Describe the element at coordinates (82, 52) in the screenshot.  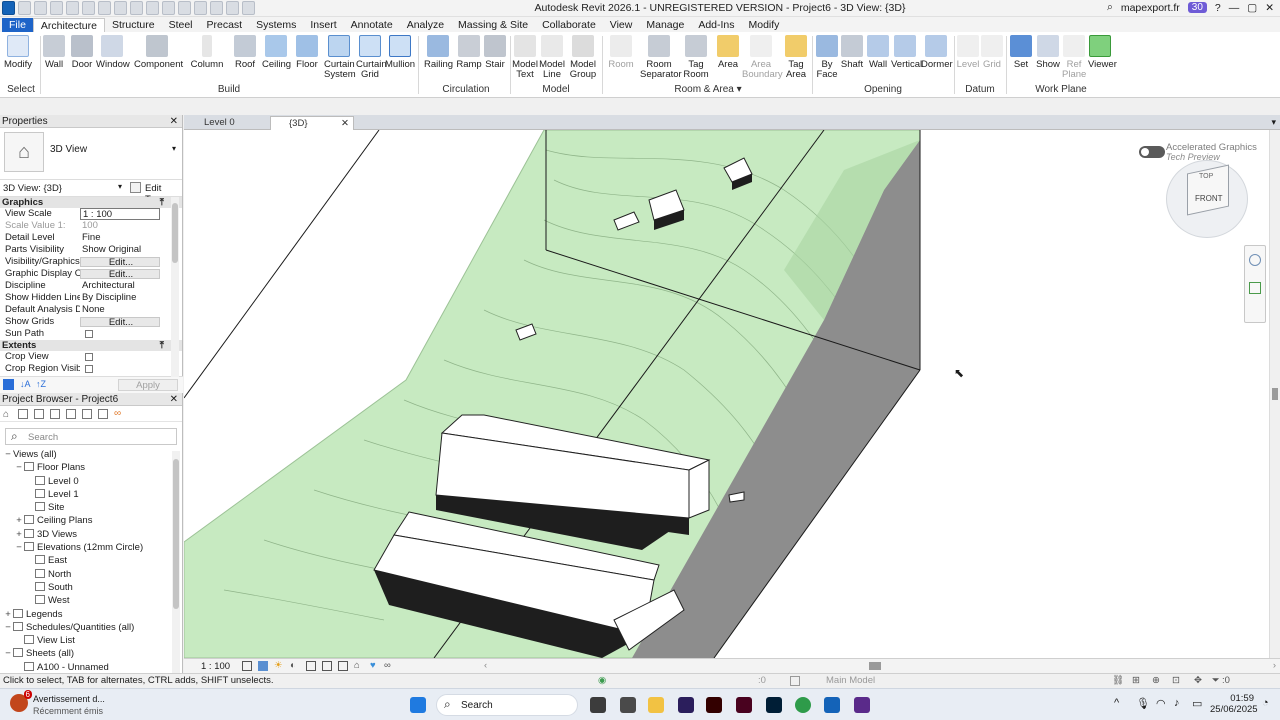
I see `door-button: Door` at that location.